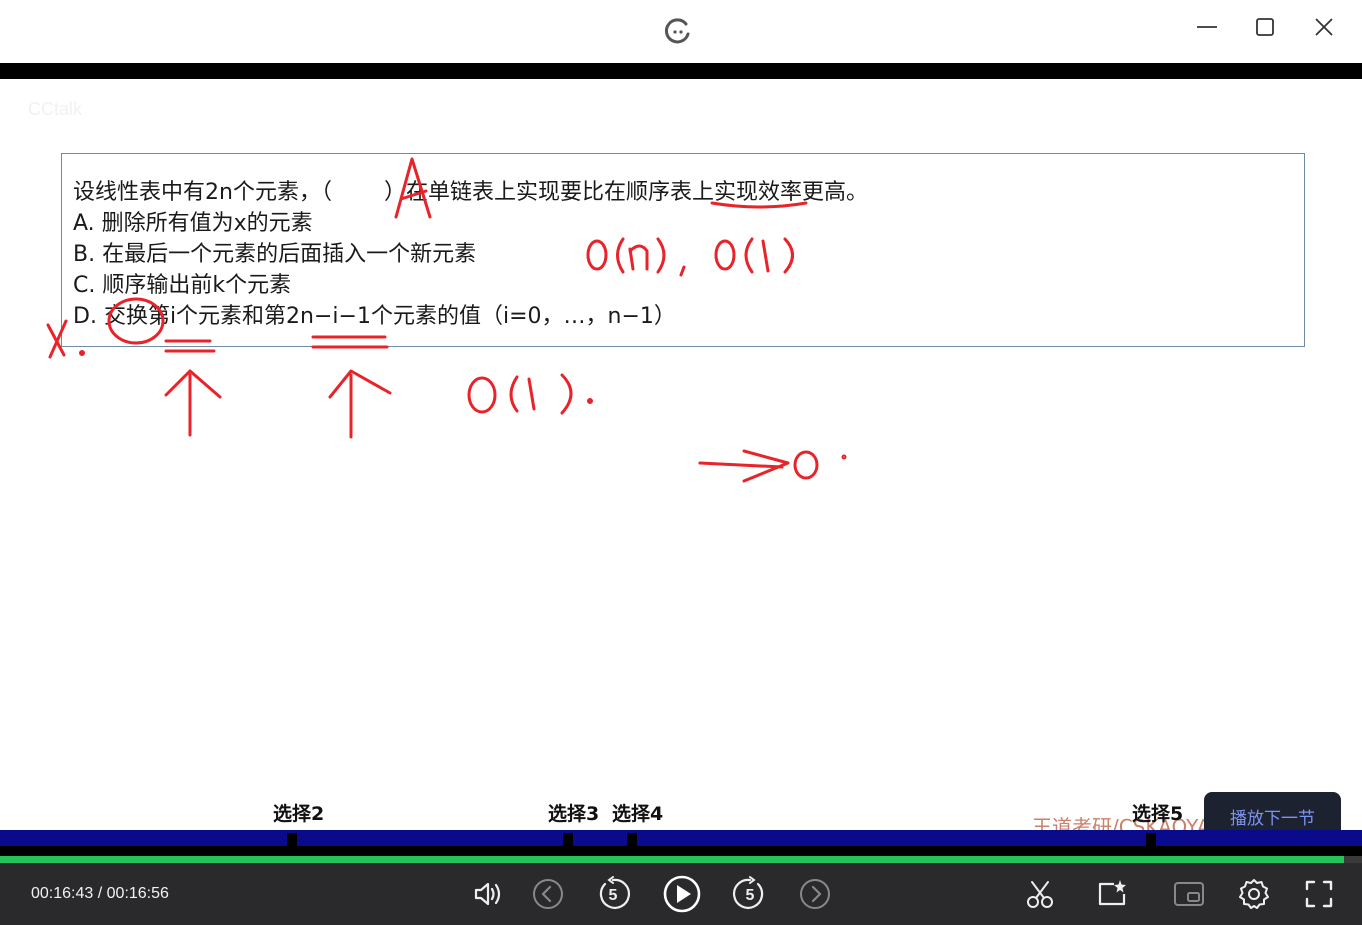  What do you see at coordinates (84, 285) in the screenshot?
I see `option-c-letter: C.` at bounding box center [84, 285].